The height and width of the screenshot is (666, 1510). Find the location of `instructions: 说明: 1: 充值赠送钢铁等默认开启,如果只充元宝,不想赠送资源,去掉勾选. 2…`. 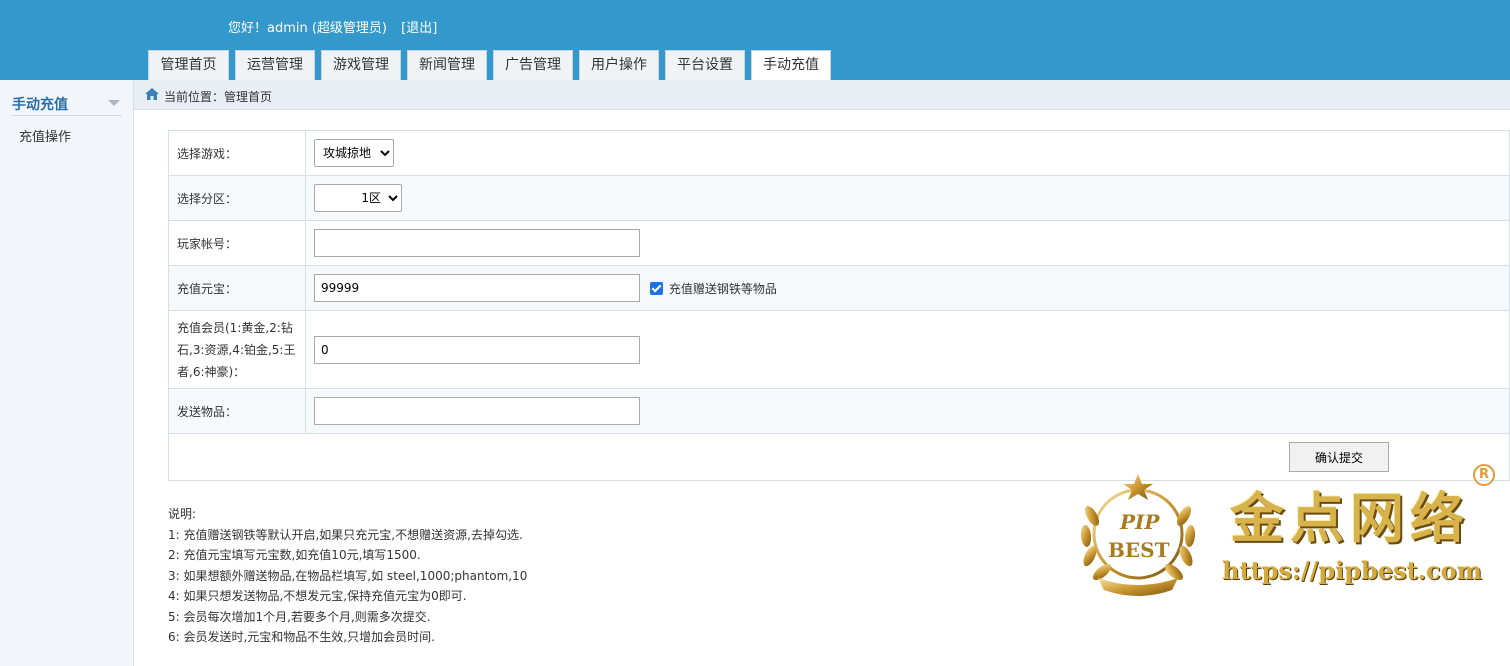

instructions: 说明: 1: 充值赠送钢铁等默认开启,如果只充元宝,不想赠送资源,去掉勾选. 2… is located at coordinates (347, 576).